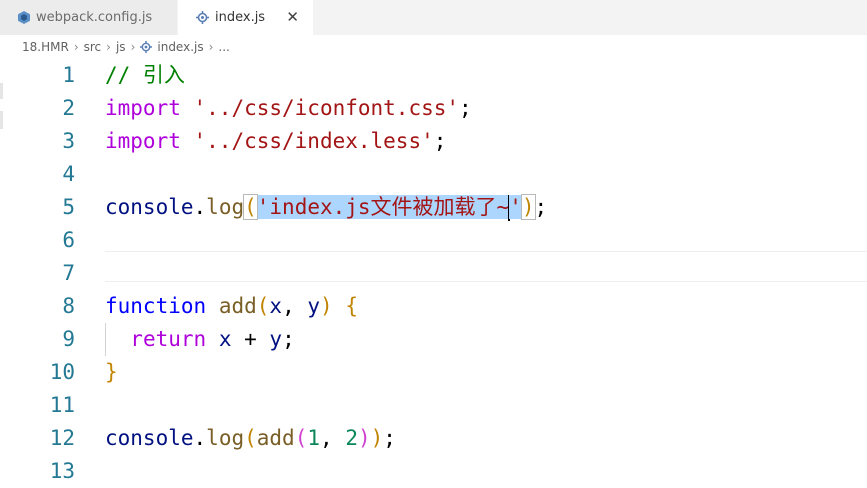  What do you see at coordinates (351, 438) in the screenshot?
I see `number: 2` at bounding box center [351, 438].